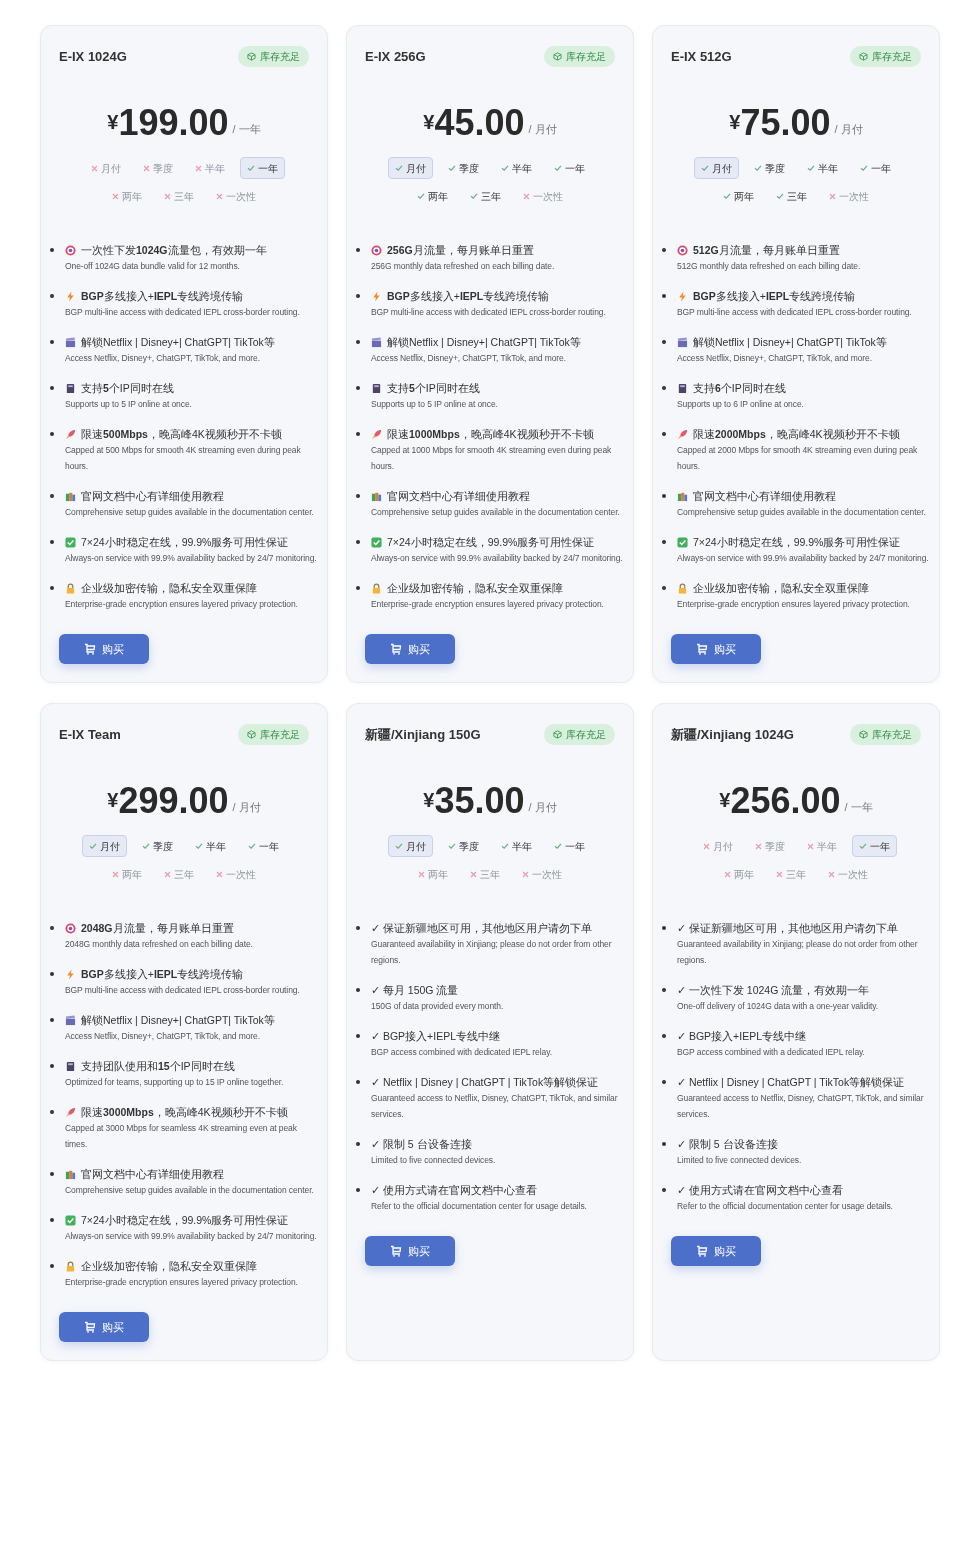  Describe the element at coordinates (376, 542) in the screenshot. I see `checkbox-icon` at that location.